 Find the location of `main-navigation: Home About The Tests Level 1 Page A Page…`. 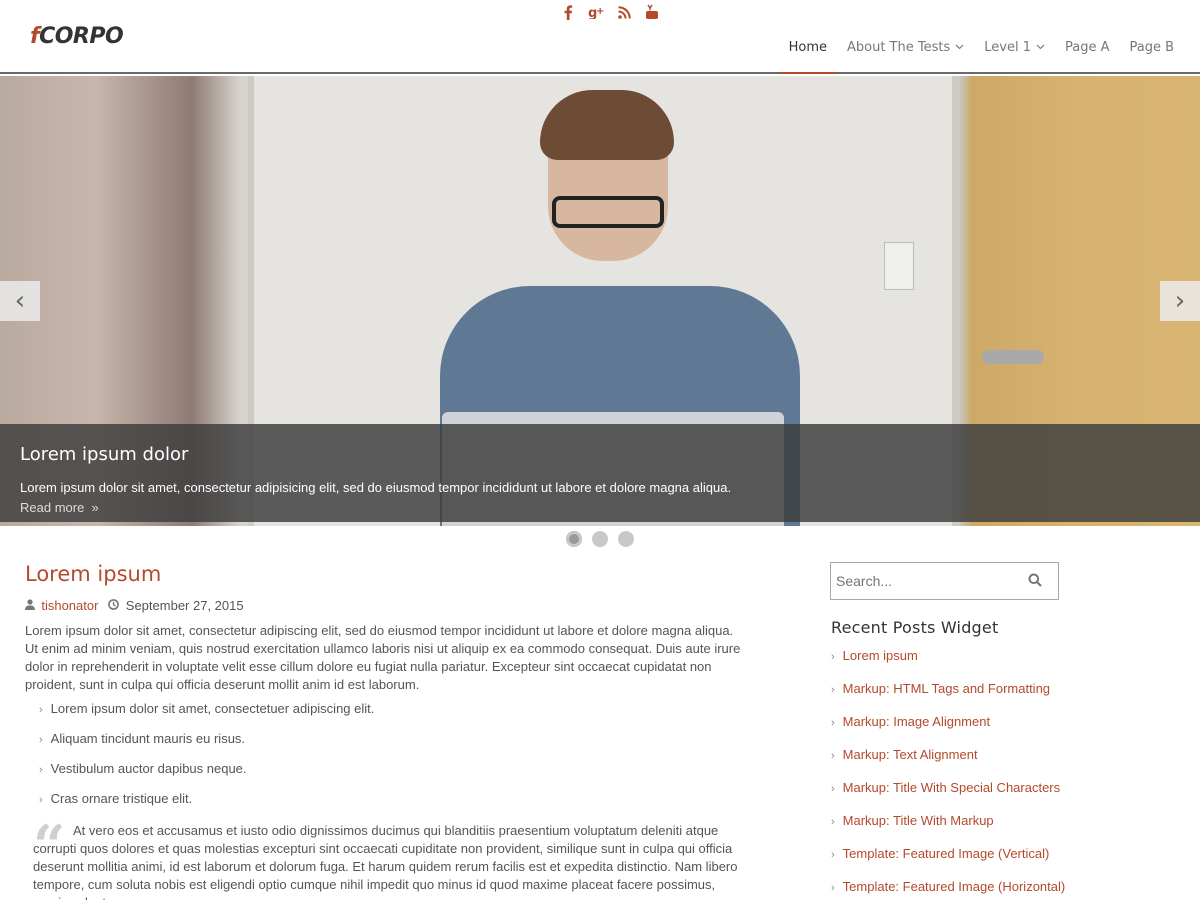

main-navigation: Home About The Tests Level 1 Page A Page… is located at coordinates (981, 57).